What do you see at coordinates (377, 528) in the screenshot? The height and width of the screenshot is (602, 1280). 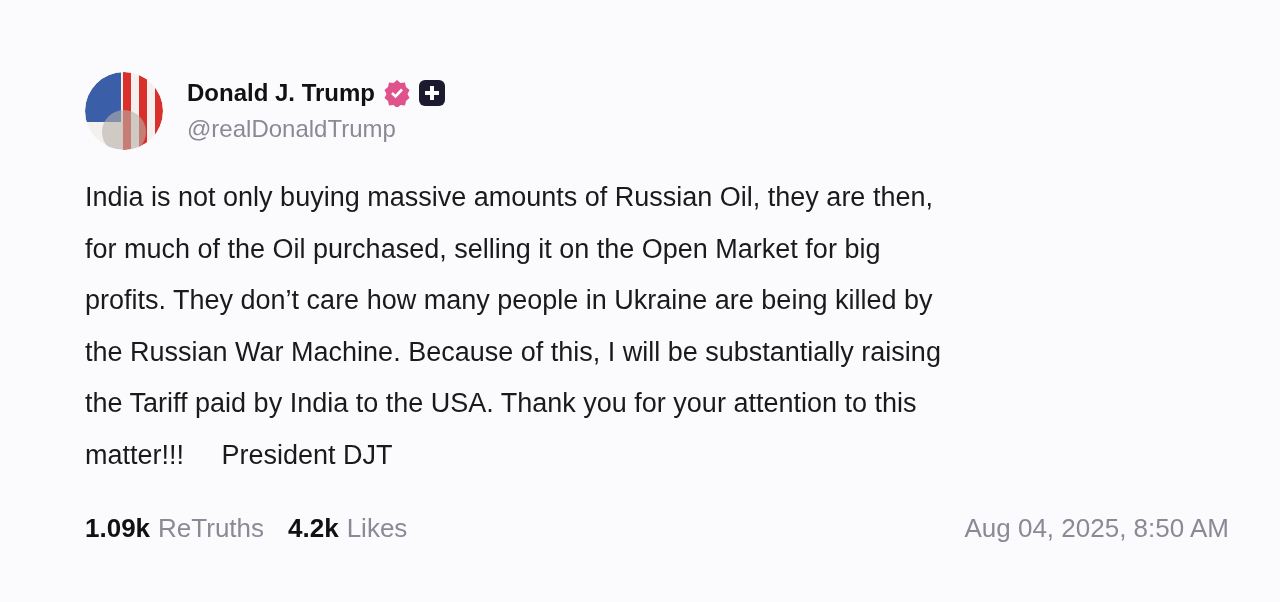 I see `stat-label: Likes` at bounding box center [377, 528].